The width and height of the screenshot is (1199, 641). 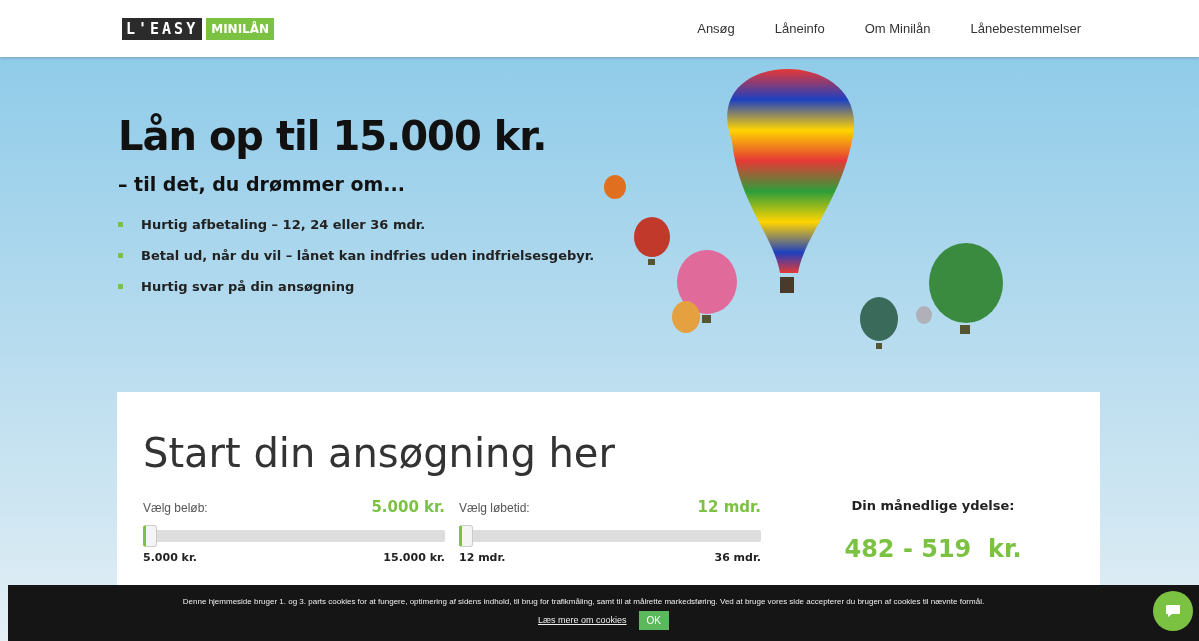 I want to click on nav-link: Ansøg, so click(x=716, y=28).